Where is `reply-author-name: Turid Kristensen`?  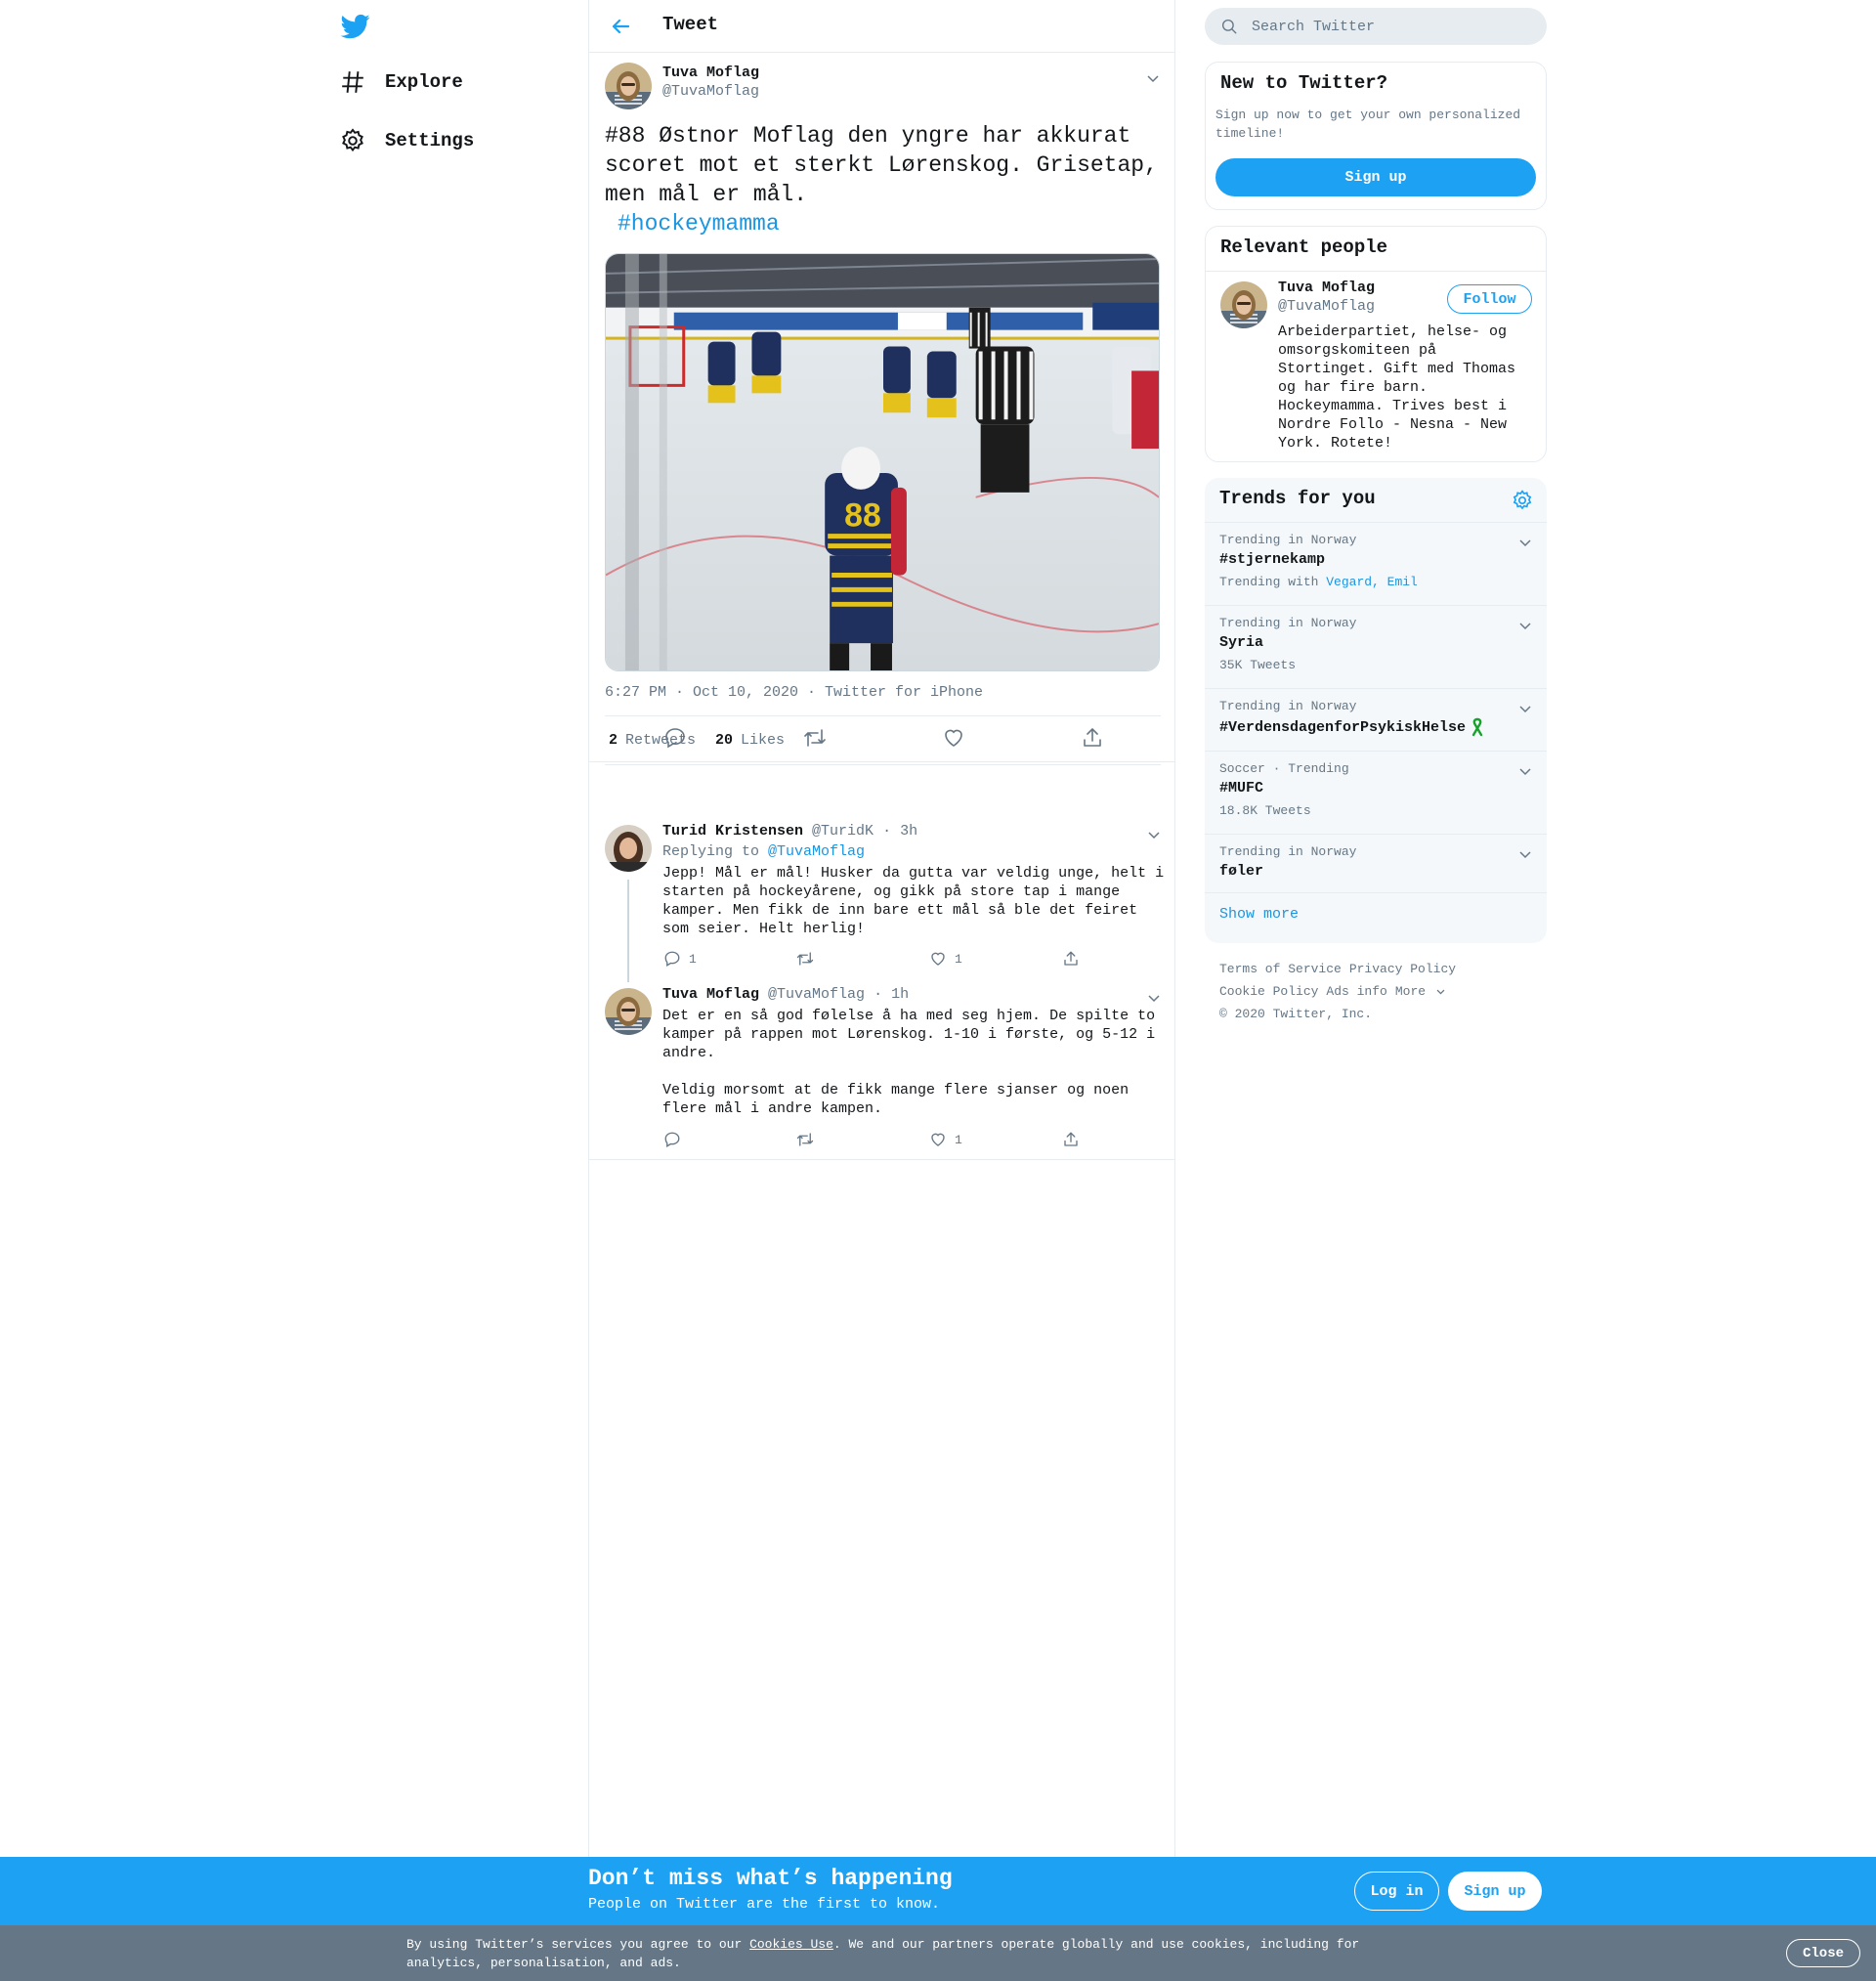 reply-author-name: Turid Kristensen is located at coordinates (732, 831).